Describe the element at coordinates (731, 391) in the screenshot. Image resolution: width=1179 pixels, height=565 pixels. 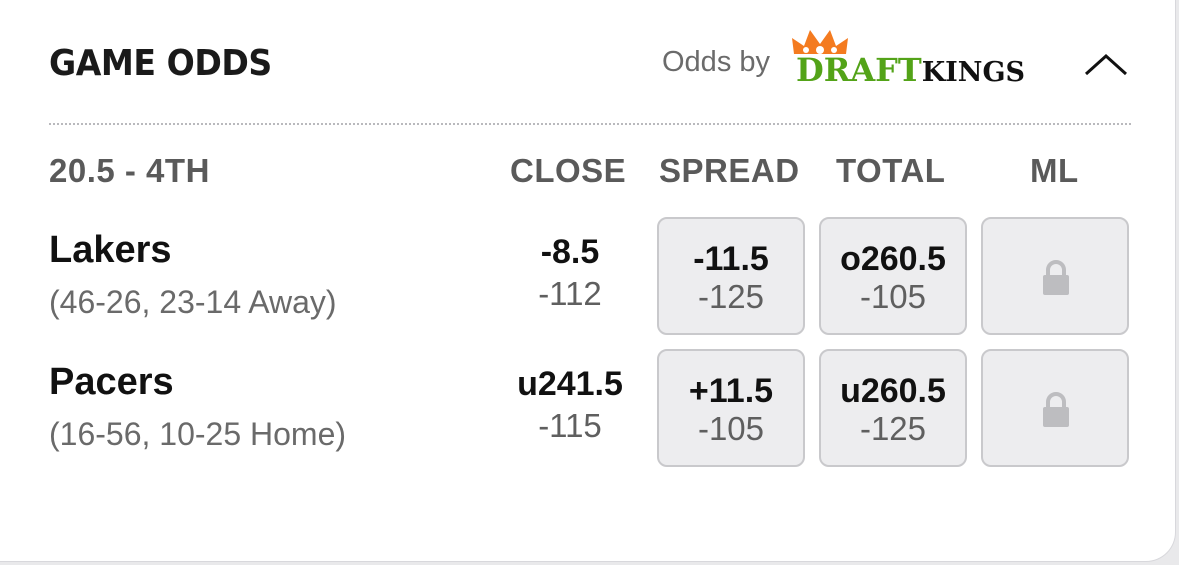
I see `spread-line: +11.5` at that location.